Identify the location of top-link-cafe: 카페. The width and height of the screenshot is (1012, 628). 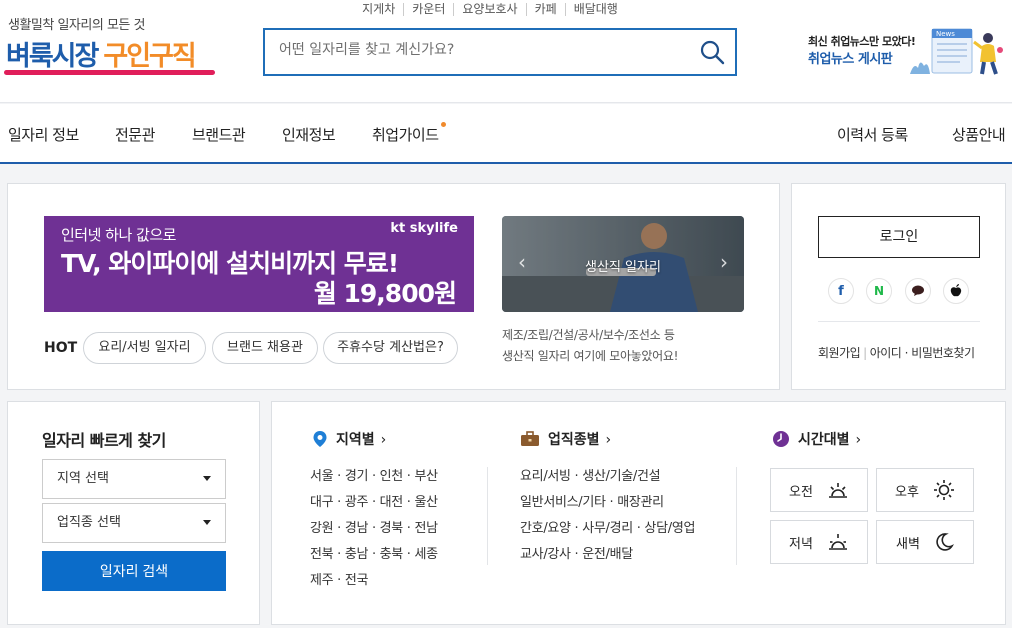
(545, 9).